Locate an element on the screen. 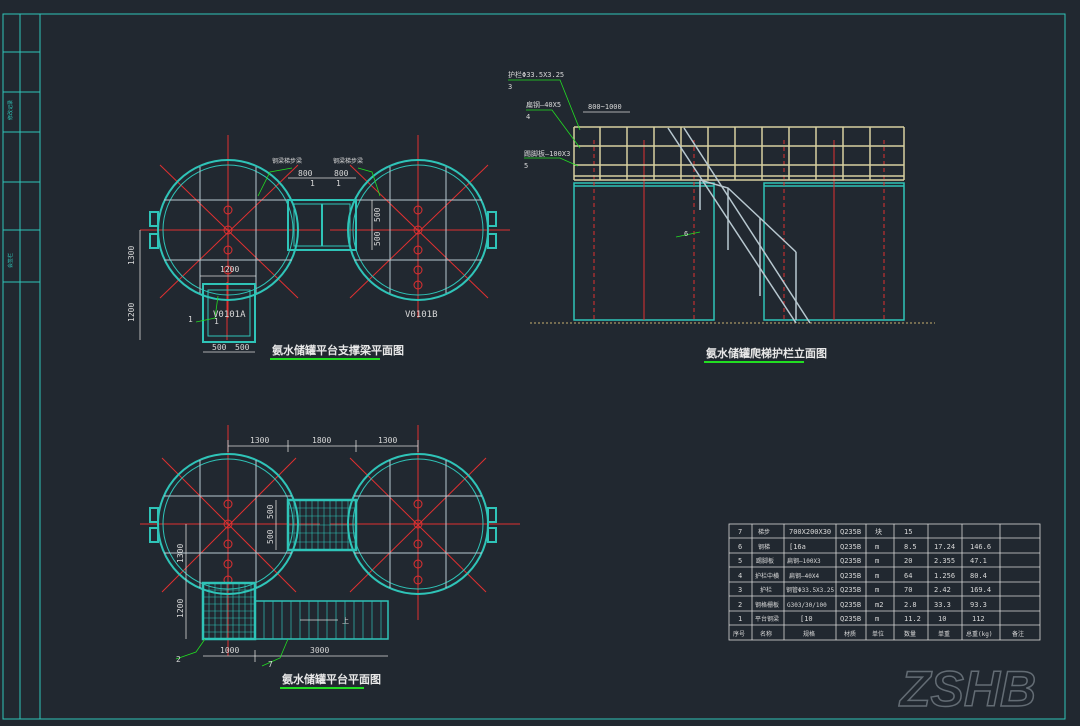 This screenshot has width=1080, height=726. dim-1300-left: 1300 is located at coordinates (259, 440).